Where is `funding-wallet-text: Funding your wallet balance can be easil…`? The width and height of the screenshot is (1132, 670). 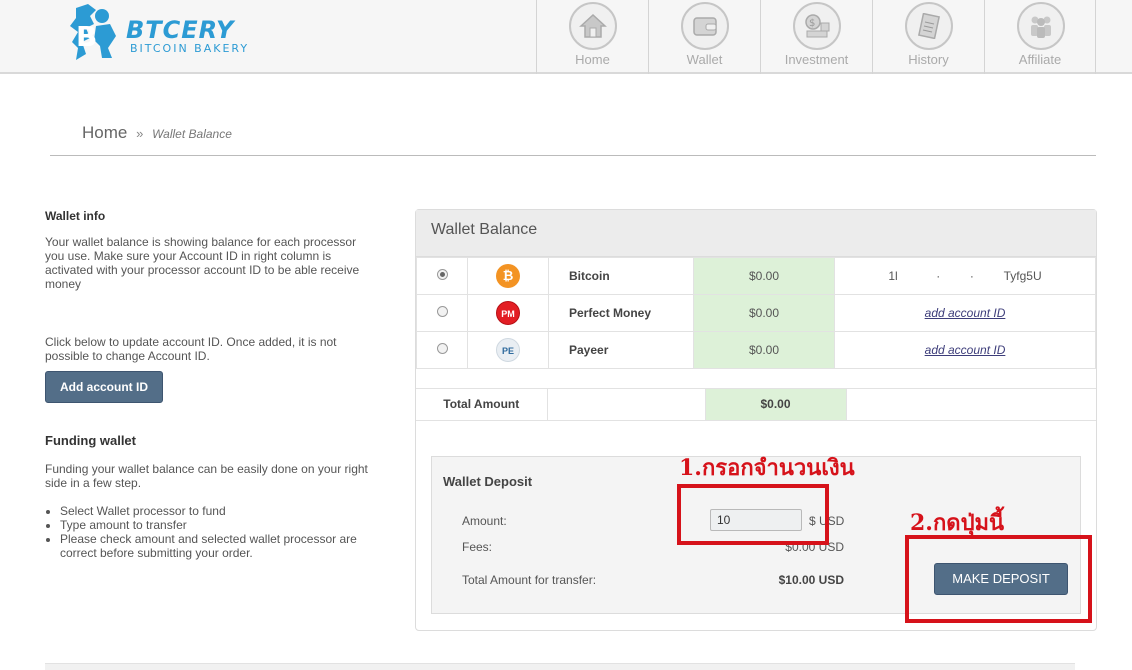
funding-wallet-text: Funding your wallet balance can be easil… is located at coordinates (206, 476).